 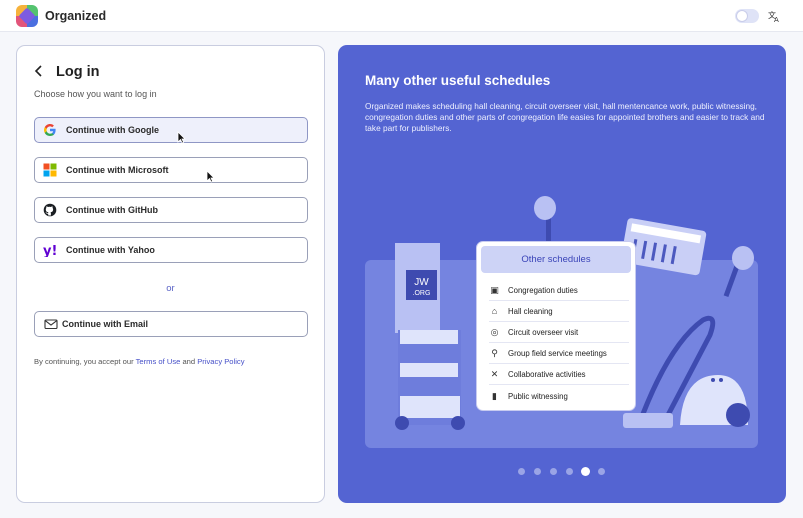 I want to click on schedule-item: ⚲ Group field service meetings, so click(x=559, y=354).